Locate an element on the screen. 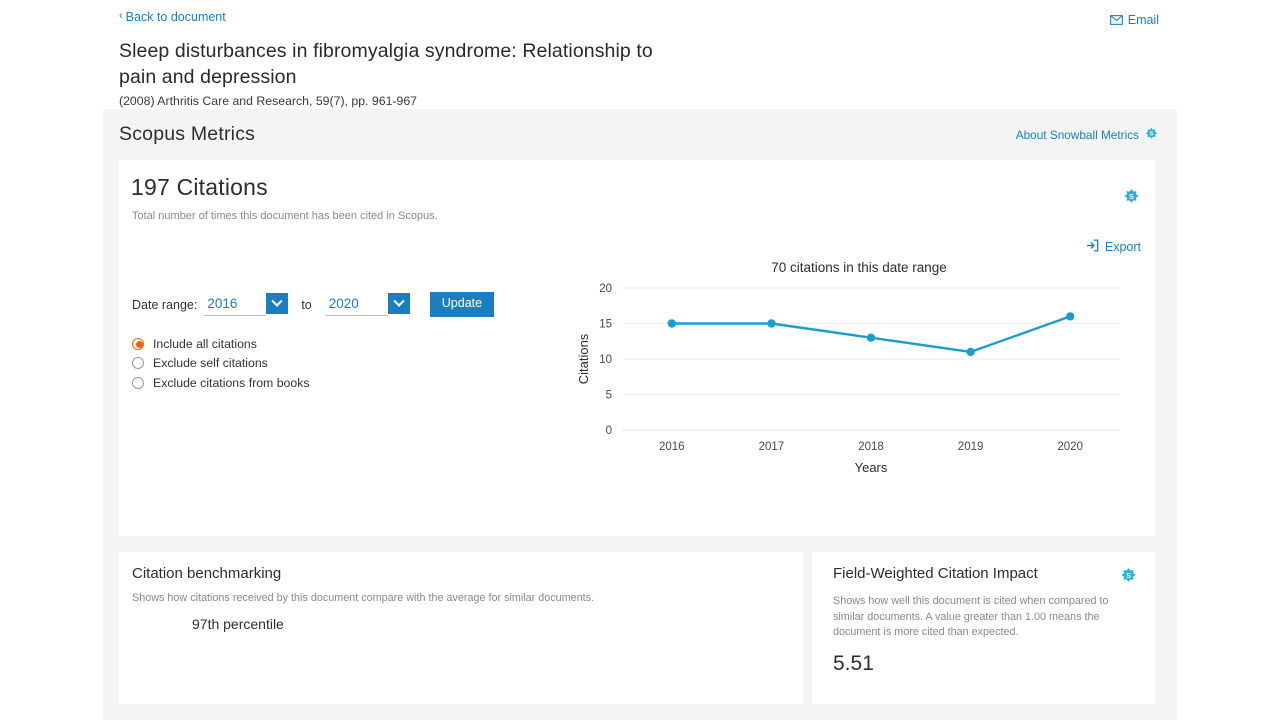 The height and width of the screenshot is (720, 1280). update-button: Update is located at coordinates (462, 304).